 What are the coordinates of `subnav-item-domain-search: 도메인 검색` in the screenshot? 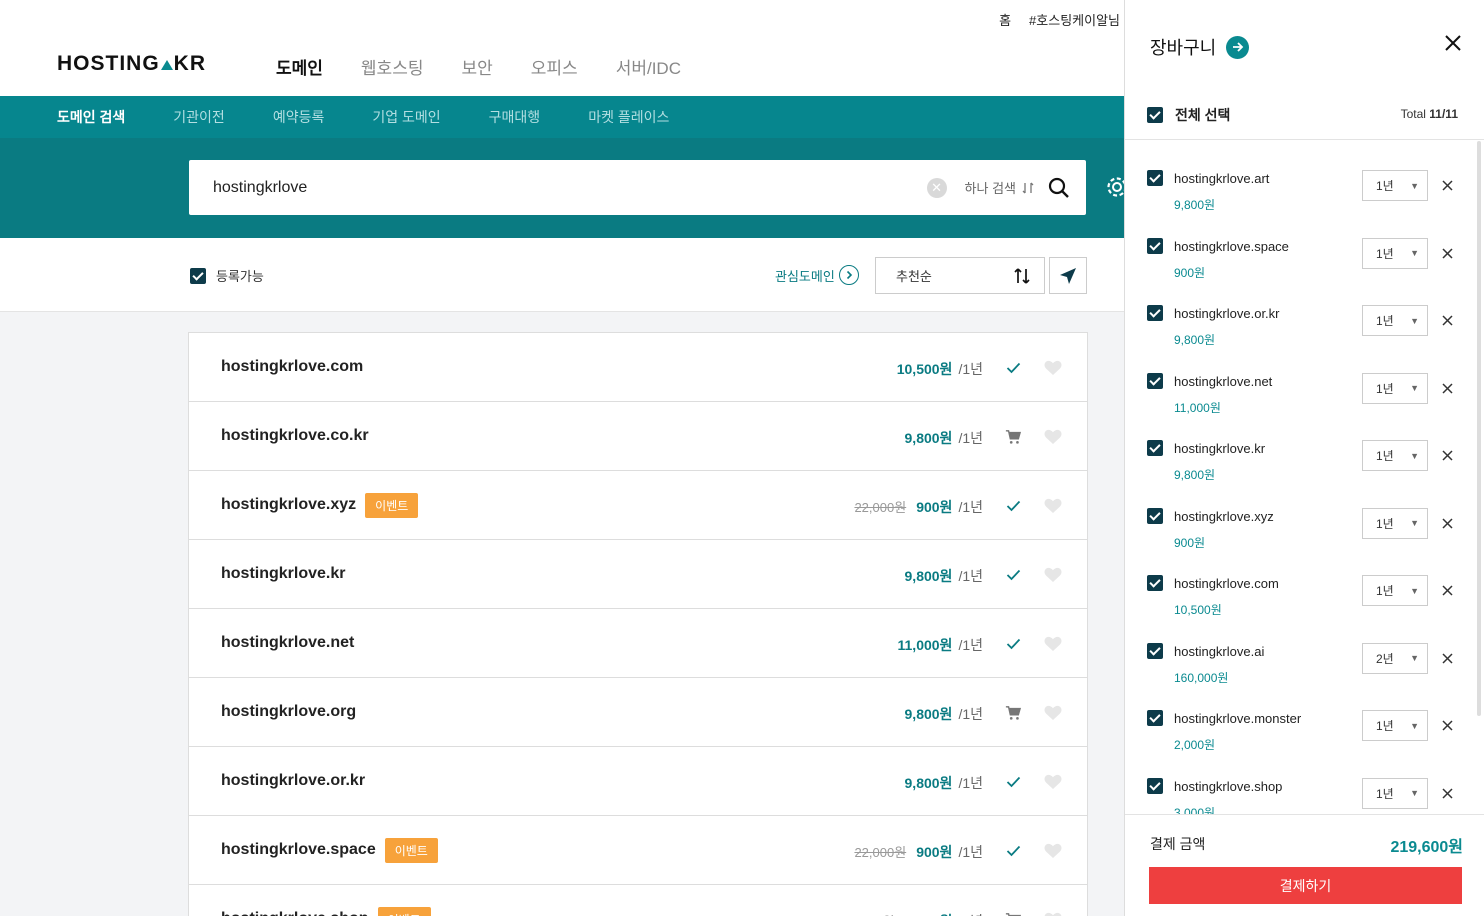 It's located at (91, 117).